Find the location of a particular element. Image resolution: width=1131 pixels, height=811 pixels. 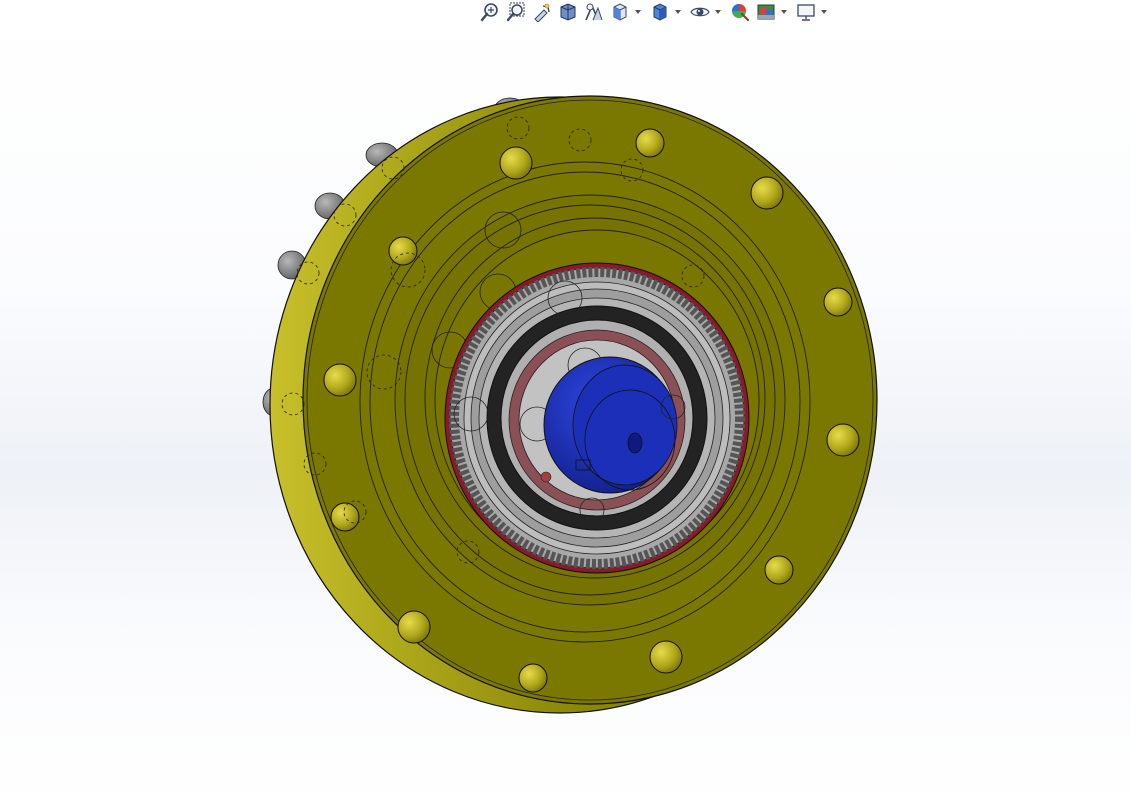

view-orientation-dropdown is located at coordinates (638, 12).